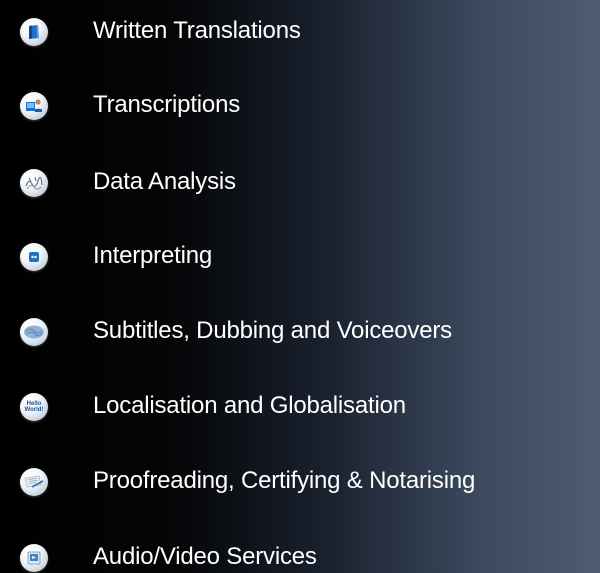 This screenshot has height=573, width=600. I want to click on hello-world-icon-text: Hello World!, so click(34, 407).